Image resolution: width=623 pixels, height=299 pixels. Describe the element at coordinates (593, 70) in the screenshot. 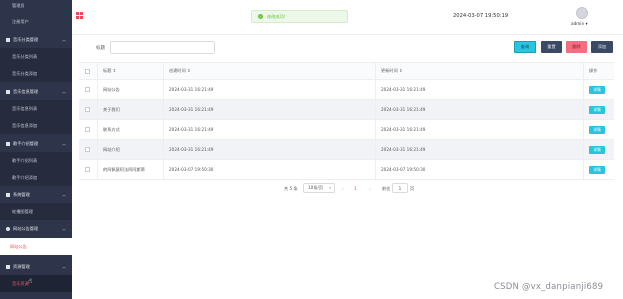

I see `column-header-actions: 操作` at that location.